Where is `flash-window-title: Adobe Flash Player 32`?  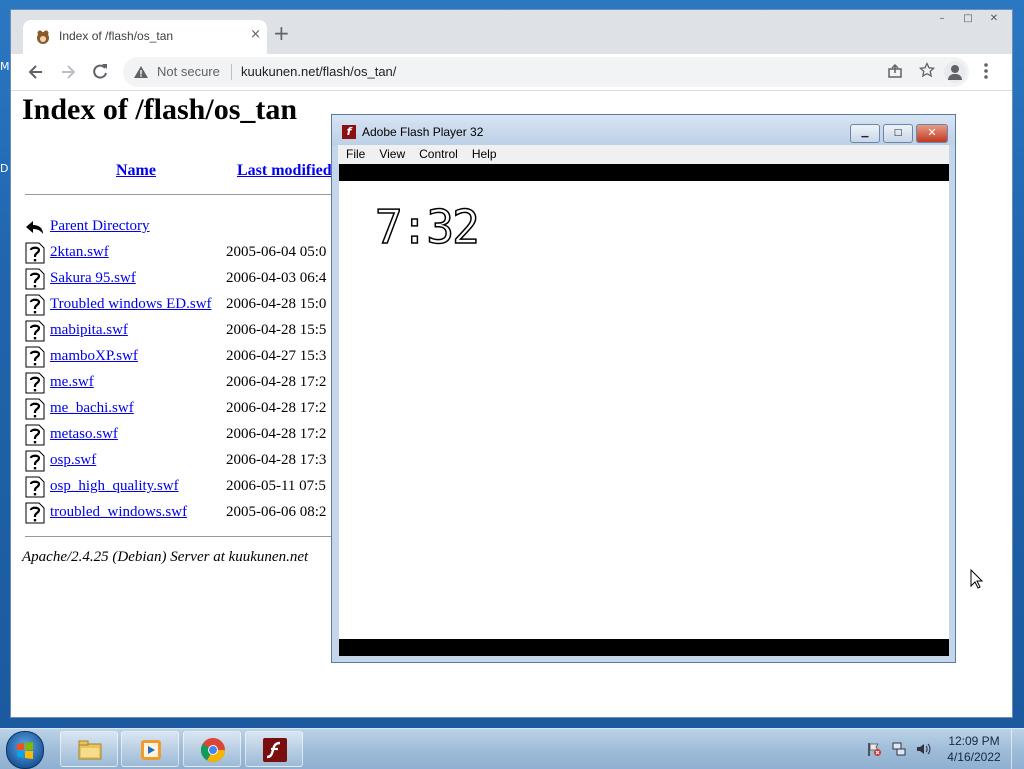
flash-window-title: Adobe Flash Player 32 is located at coordinates (423, 132).